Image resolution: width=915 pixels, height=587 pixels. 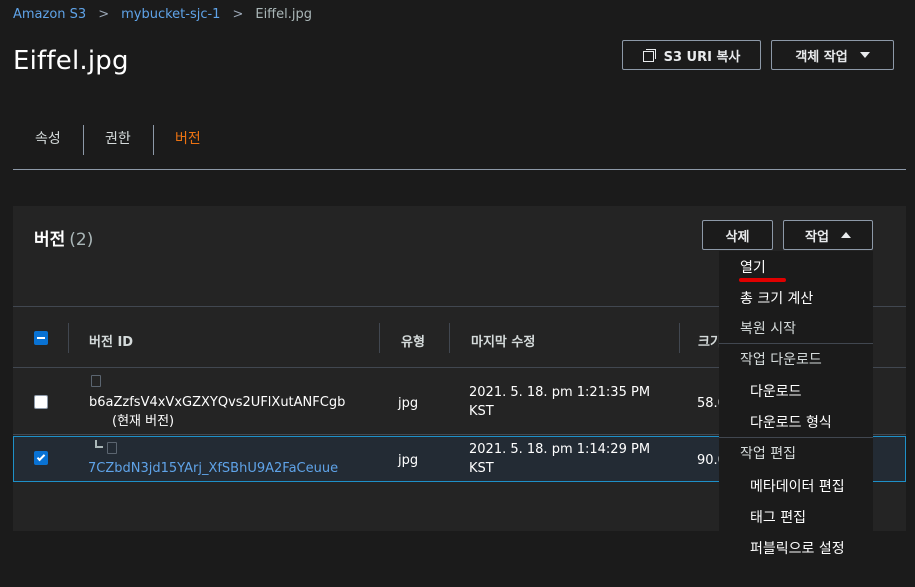 I want to click on row-checkbox-checked, so click(x=41, y=458).